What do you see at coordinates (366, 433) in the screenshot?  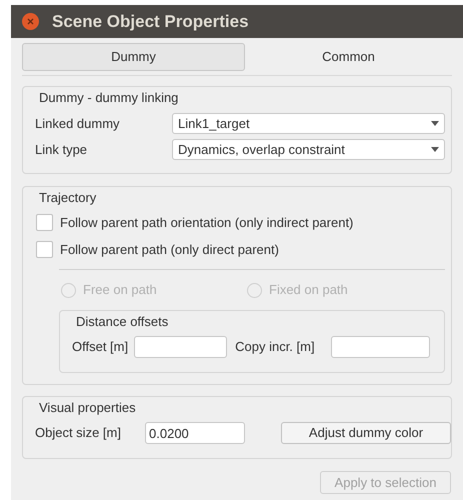 I see `adjust-color-button: Adjust dummy color` at bounding box center [366, 433].